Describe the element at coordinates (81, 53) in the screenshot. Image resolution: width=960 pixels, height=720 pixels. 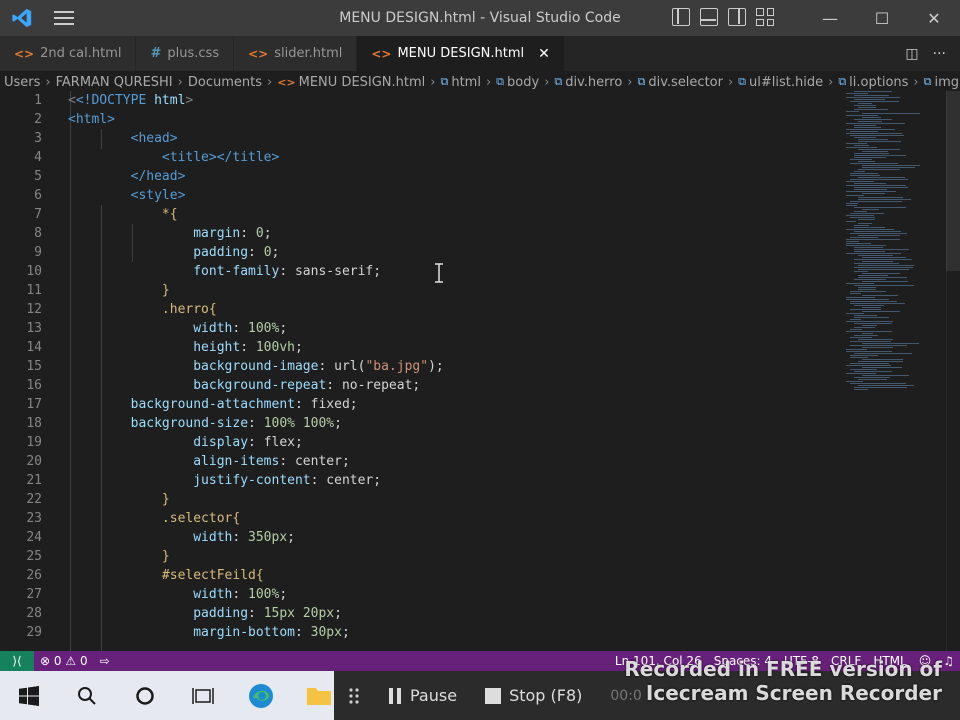
I see `tab-label: 2nd cal.html` at that location.